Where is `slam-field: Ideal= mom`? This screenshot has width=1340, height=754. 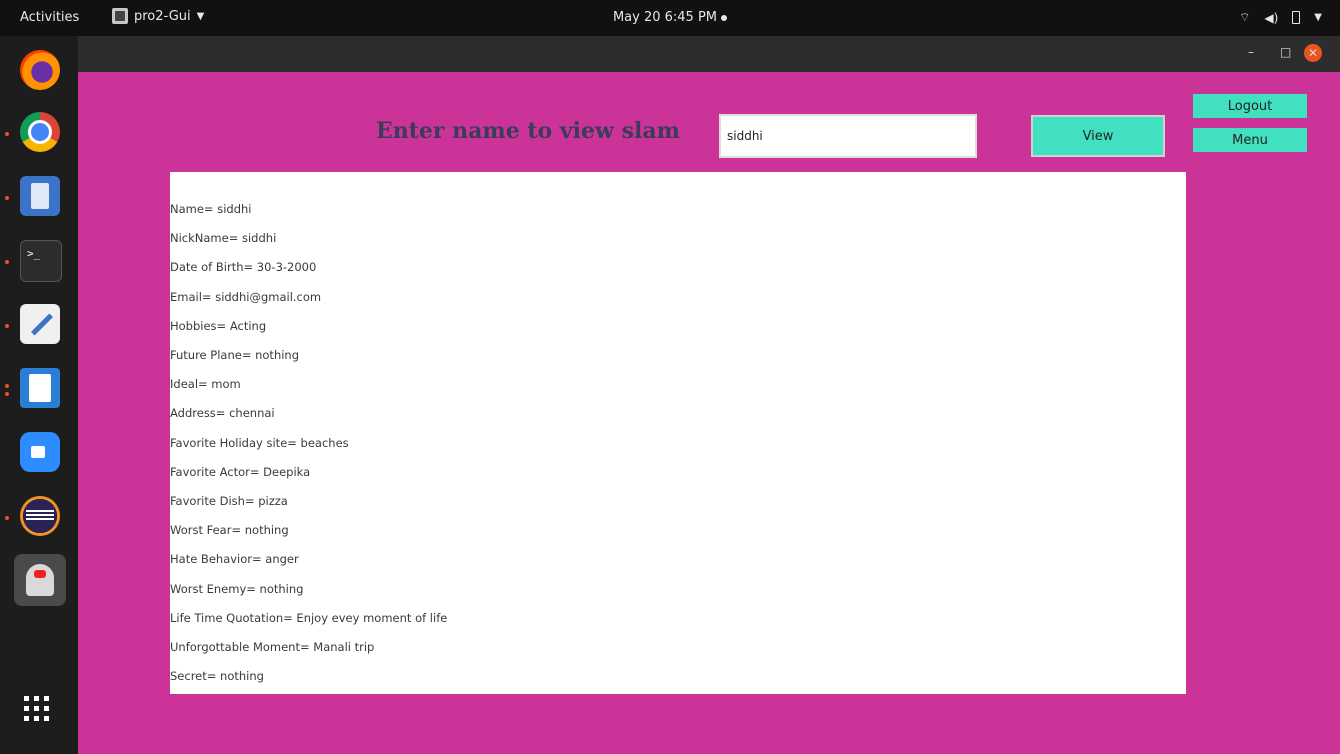 slam-field: Ideal= mom is located at coordinates (205, 384).